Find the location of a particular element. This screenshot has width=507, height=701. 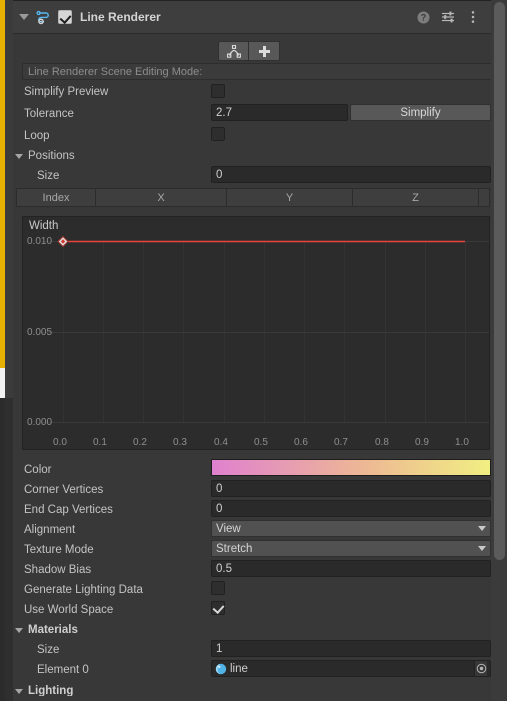

simplify-button-label: Simplify is located at coordinates (420, 112).